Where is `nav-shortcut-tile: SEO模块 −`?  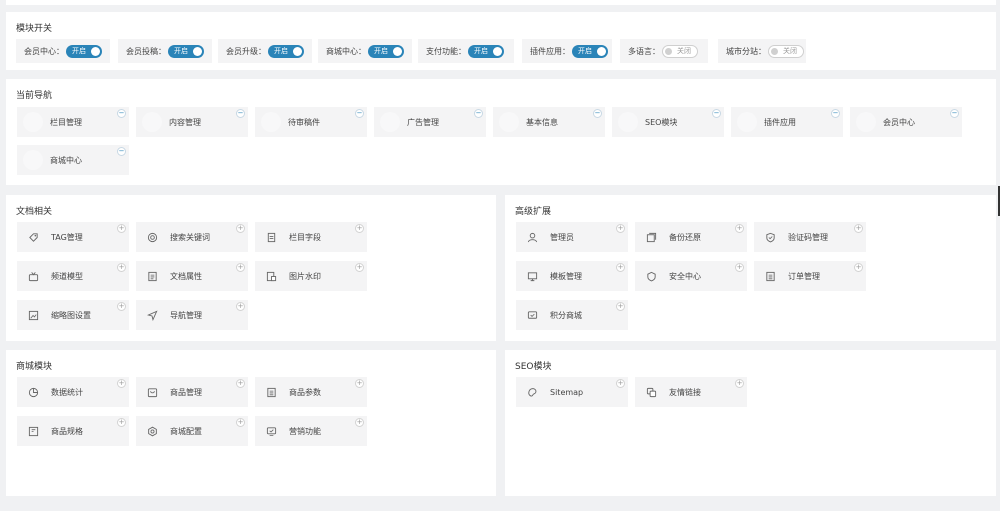 nav-shortcut-tile: SEO模块 − is located at coordinates (668, 122).